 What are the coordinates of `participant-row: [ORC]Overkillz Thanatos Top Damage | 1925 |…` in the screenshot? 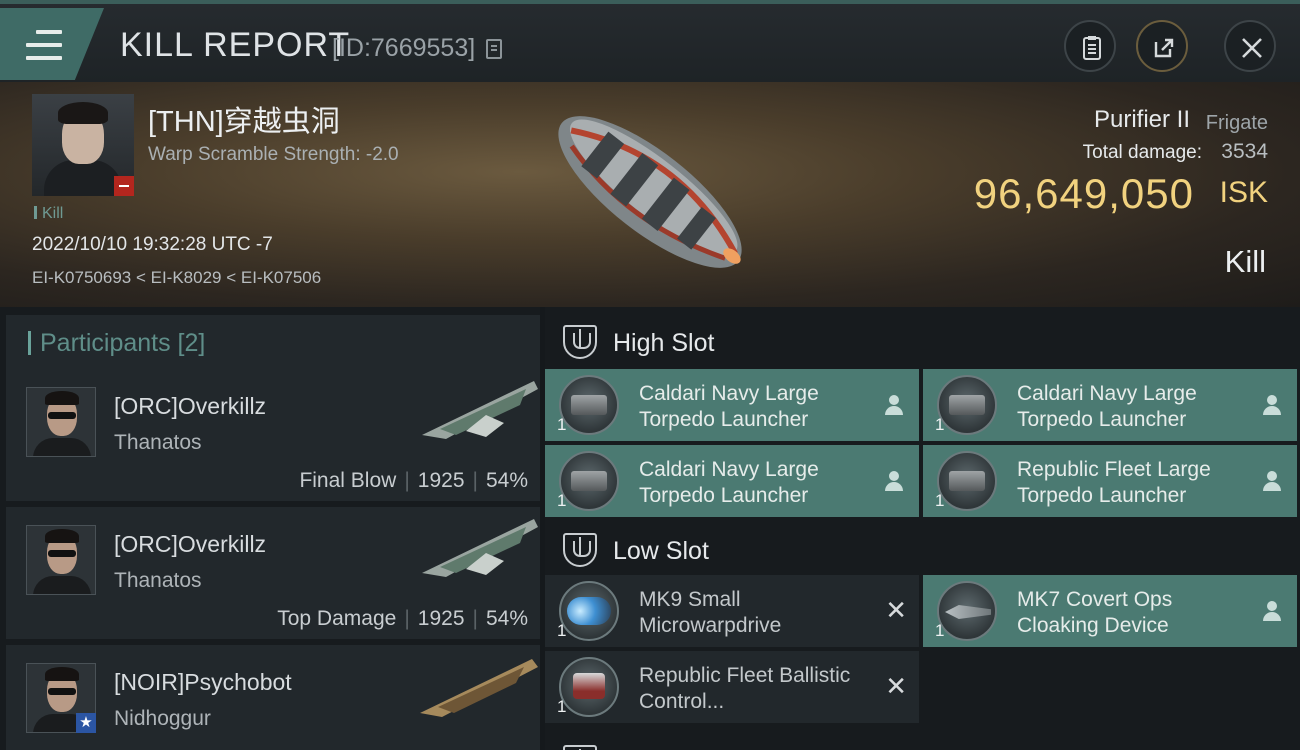 It's located at (273, 573).